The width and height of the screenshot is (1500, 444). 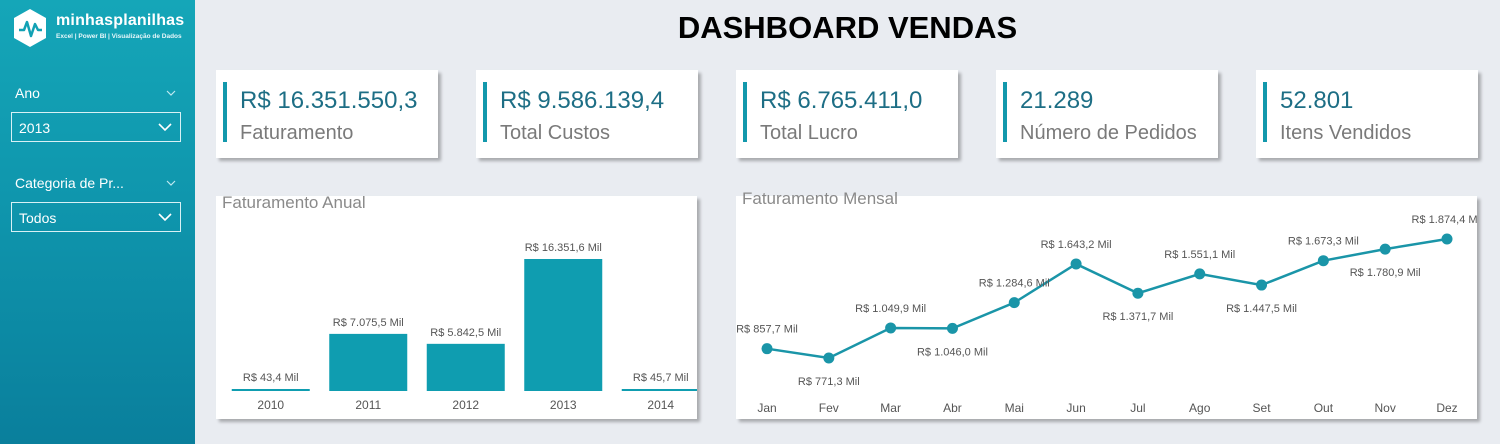 I want to click on point-data-label: R$ 1.643,2 Mil, so click(x=1076, y=245).